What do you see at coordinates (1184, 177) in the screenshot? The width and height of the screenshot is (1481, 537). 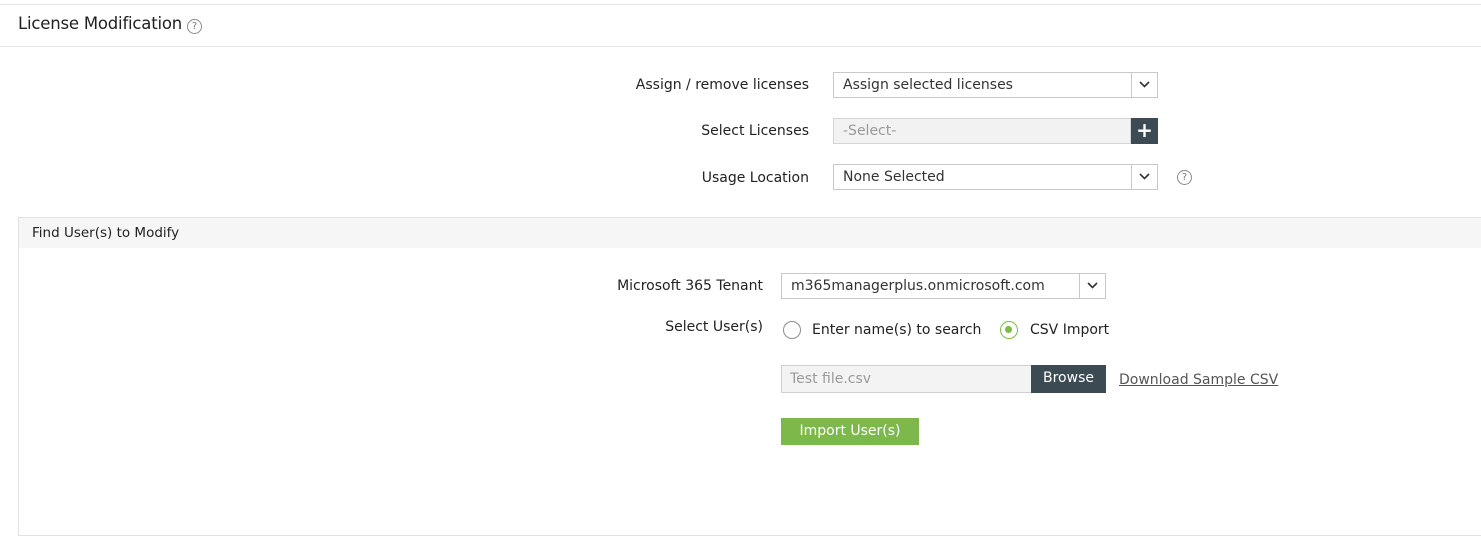 I see `usage-location-help-icon: ?` at bounding box center [1184, 177].